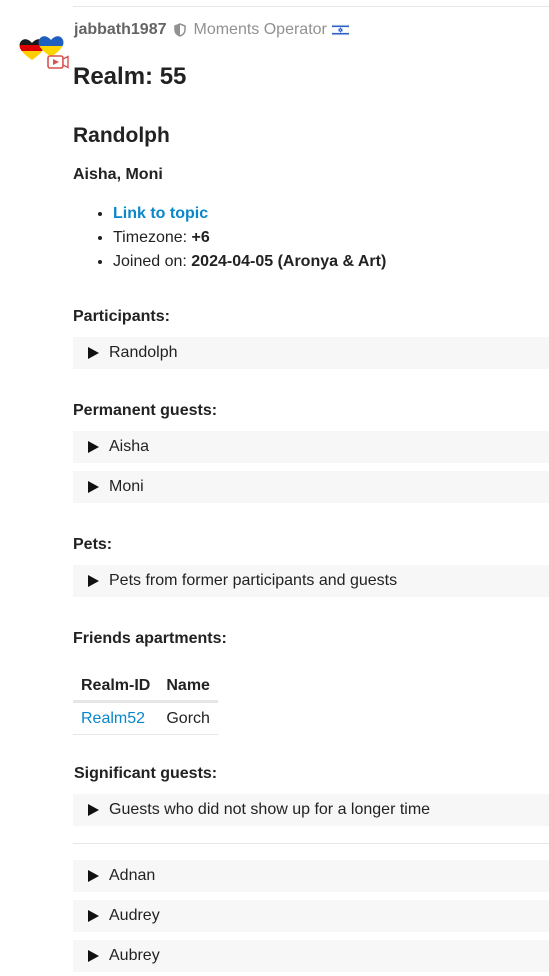 Image resolution: width=549 pixels, height=976 pixels. Describe the element at coordinates (160, 213) in the screenshot. I see `topic-link: Link to topic` at that location.